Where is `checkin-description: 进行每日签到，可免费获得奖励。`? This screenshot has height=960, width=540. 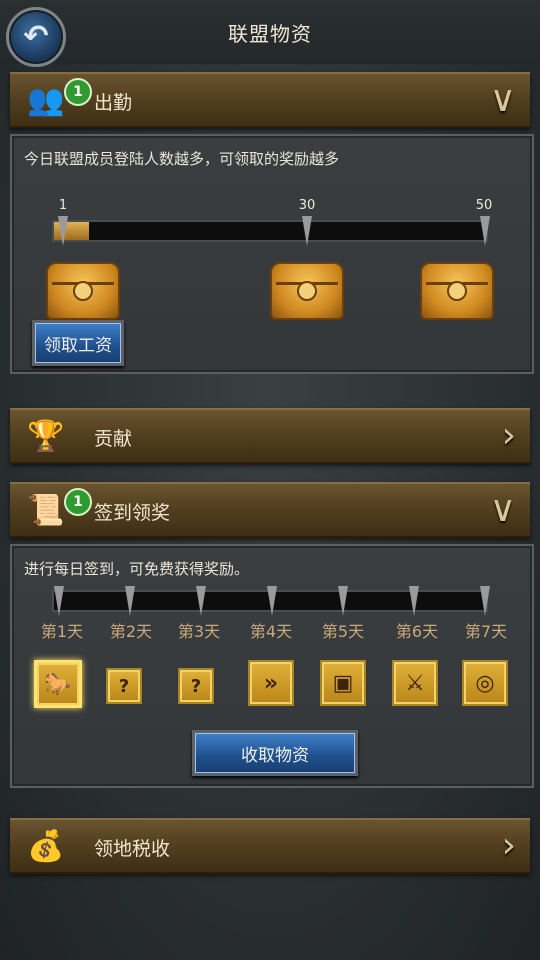
checkin-description: 进行每日签到，可免费获得奖励。 is located at coordinates (137, 569).